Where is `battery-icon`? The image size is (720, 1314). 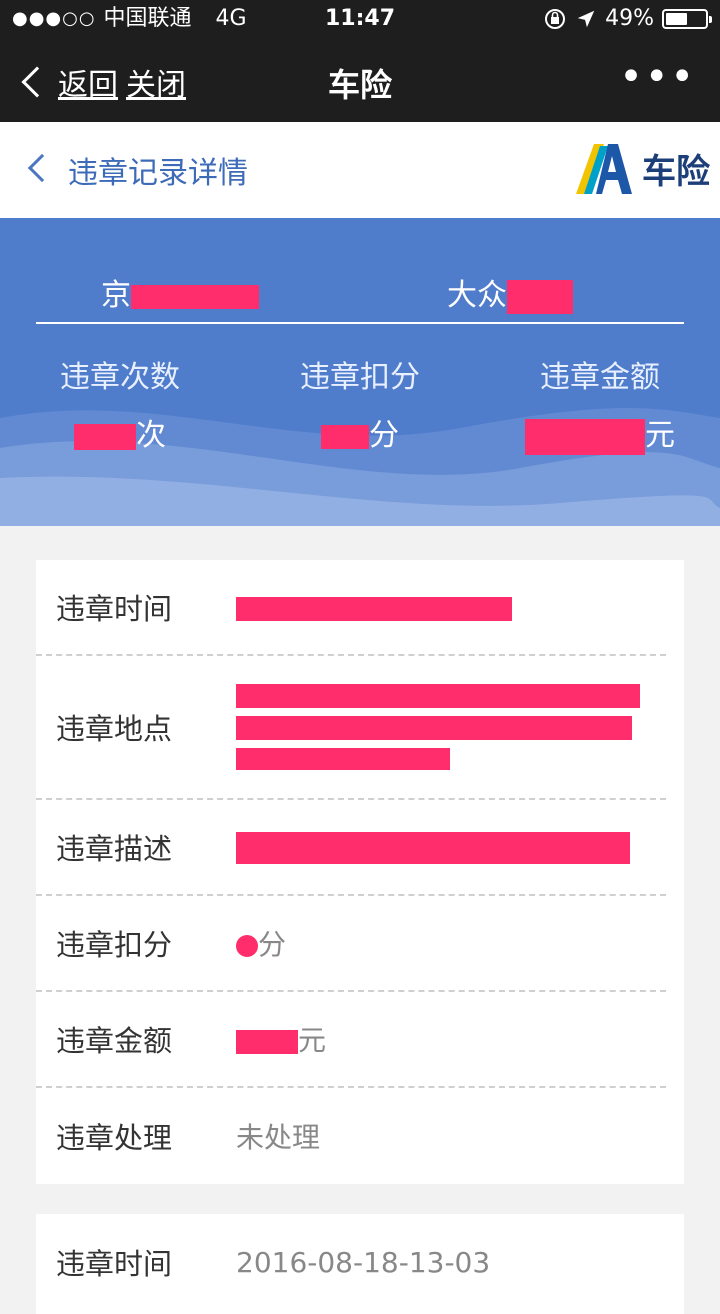
battery-icon is located at coordinates (687, 19).